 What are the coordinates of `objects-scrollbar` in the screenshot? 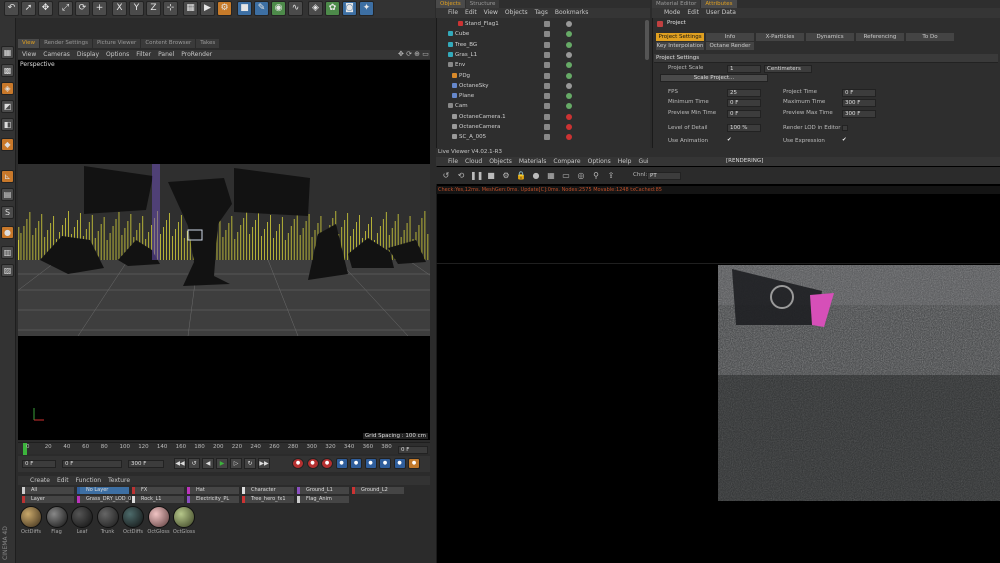 It's located at (647, 40).